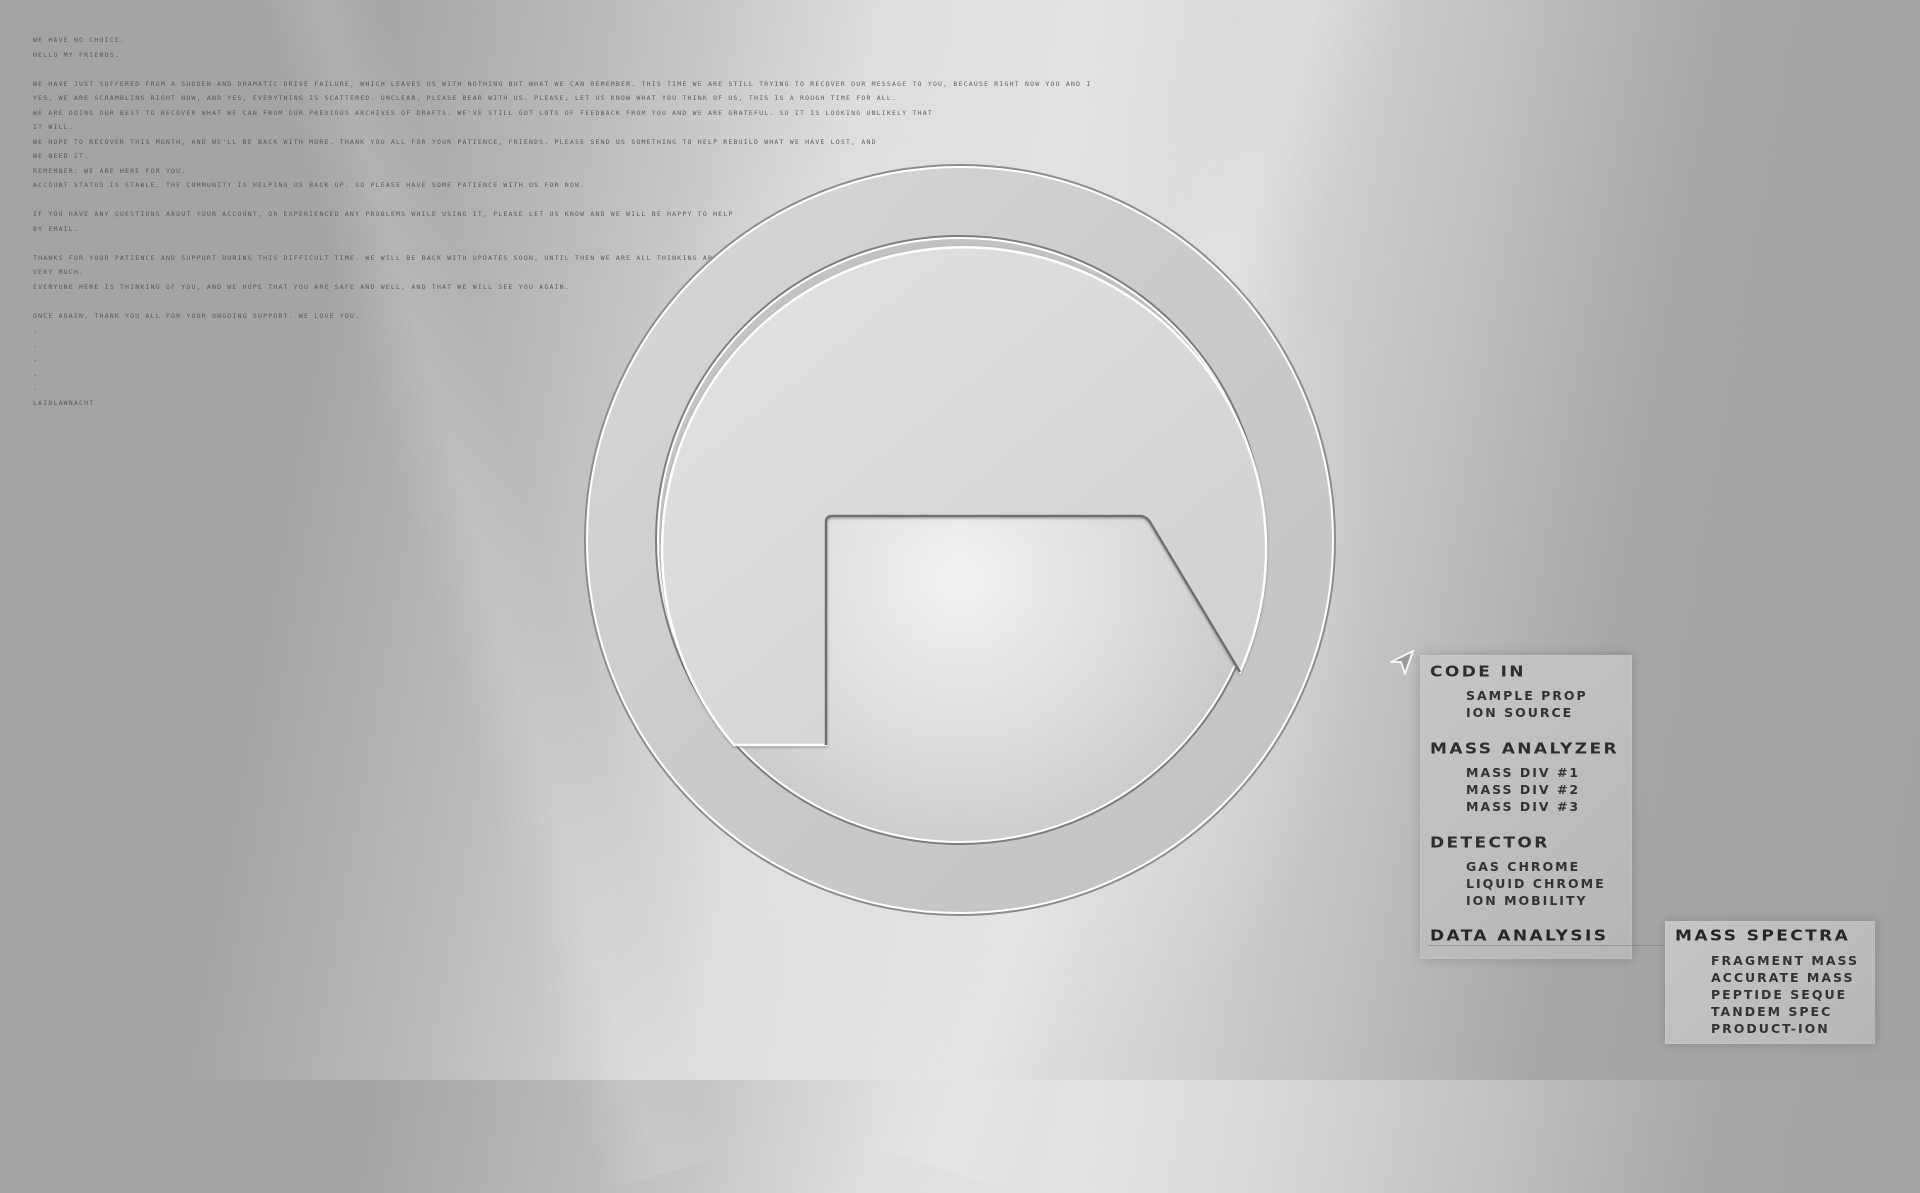  What do you see at coordinates (53, 127) in the screenshot?
I see `letter-line: it will.` at bounding box center [53, 127].